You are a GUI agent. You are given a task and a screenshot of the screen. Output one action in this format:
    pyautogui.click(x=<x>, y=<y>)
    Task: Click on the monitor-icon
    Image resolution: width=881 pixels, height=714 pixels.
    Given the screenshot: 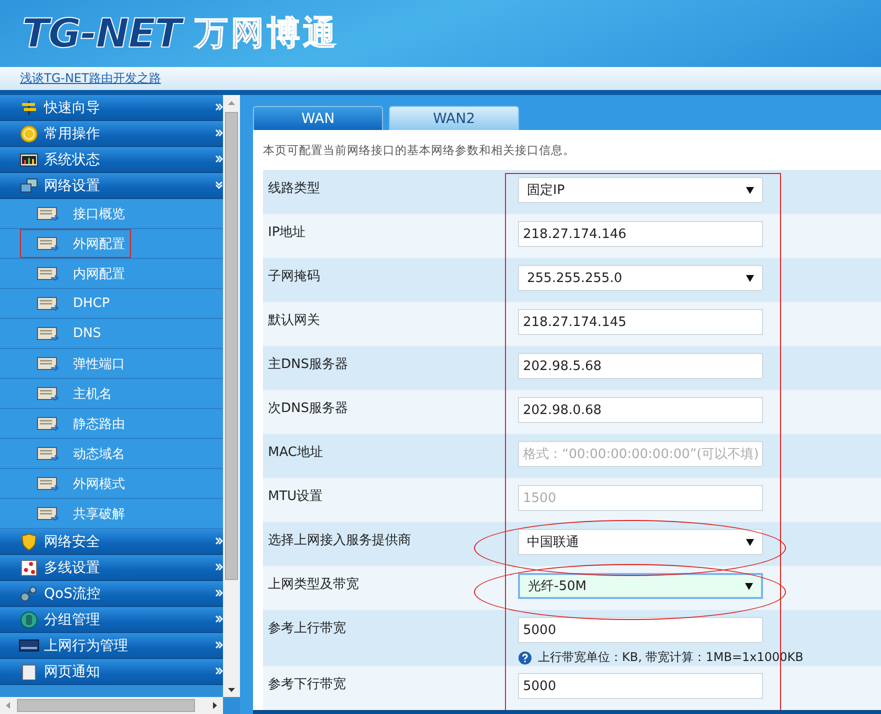 What is the action you would take?
    pyautogui.click(x=29, y=159)
    